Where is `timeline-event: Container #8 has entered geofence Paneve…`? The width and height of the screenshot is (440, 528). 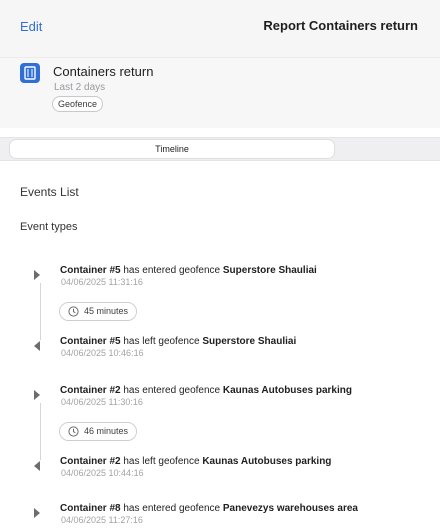
timeline-event: Container #8 has entered geofence Paneve… is located at coordinates (220, 515).